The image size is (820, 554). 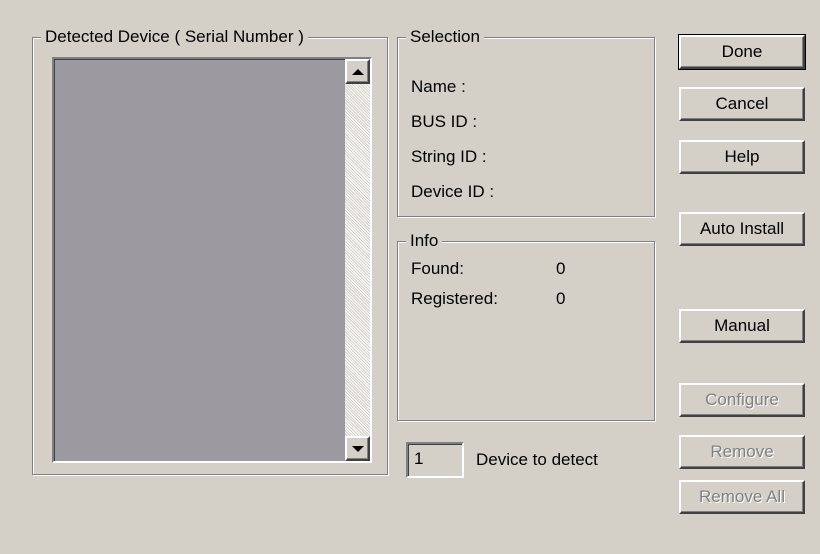 I want to click on done-button: Done, so click(x=742, y=52).